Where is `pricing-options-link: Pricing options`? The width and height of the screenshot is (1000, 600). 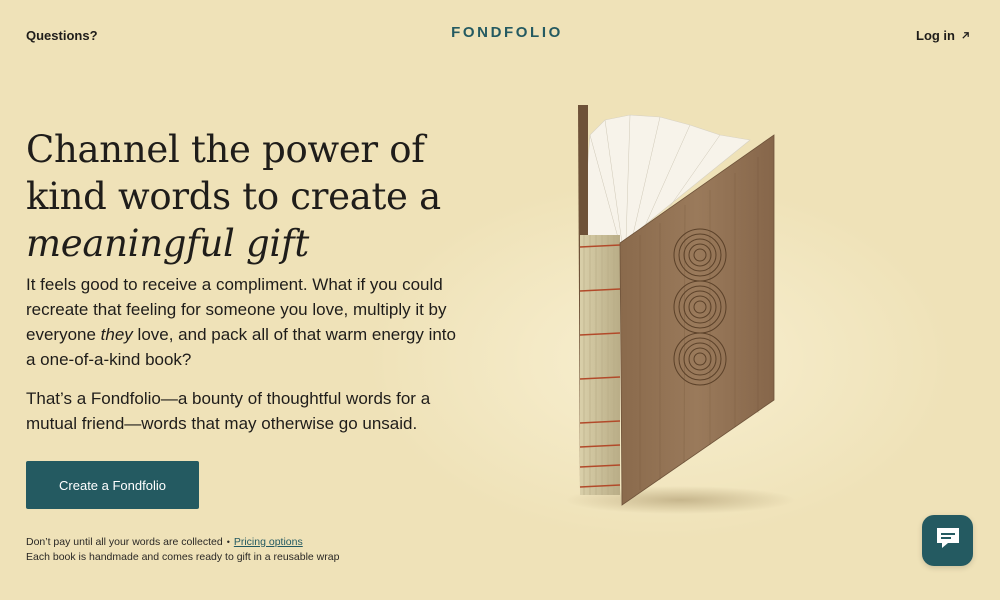 pricing-options-link: Pricing options is located at coordinates (268, 542).